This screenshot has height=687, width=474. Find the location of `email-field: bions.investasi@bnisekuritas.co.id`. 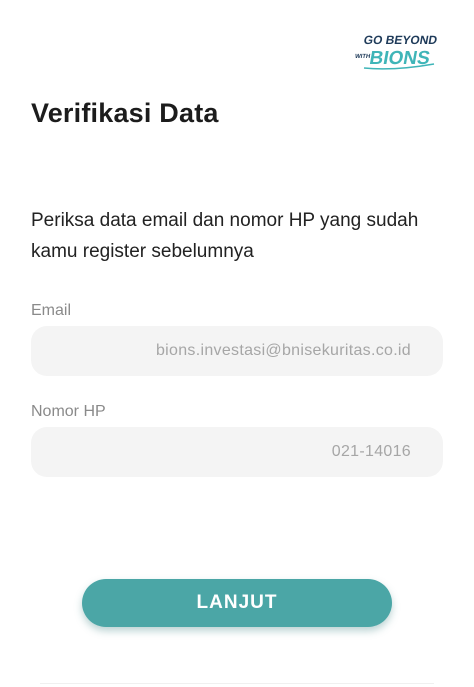

email-field: bions.investasi@bnisekuritas.co.id is located at coordinates (237, 351).